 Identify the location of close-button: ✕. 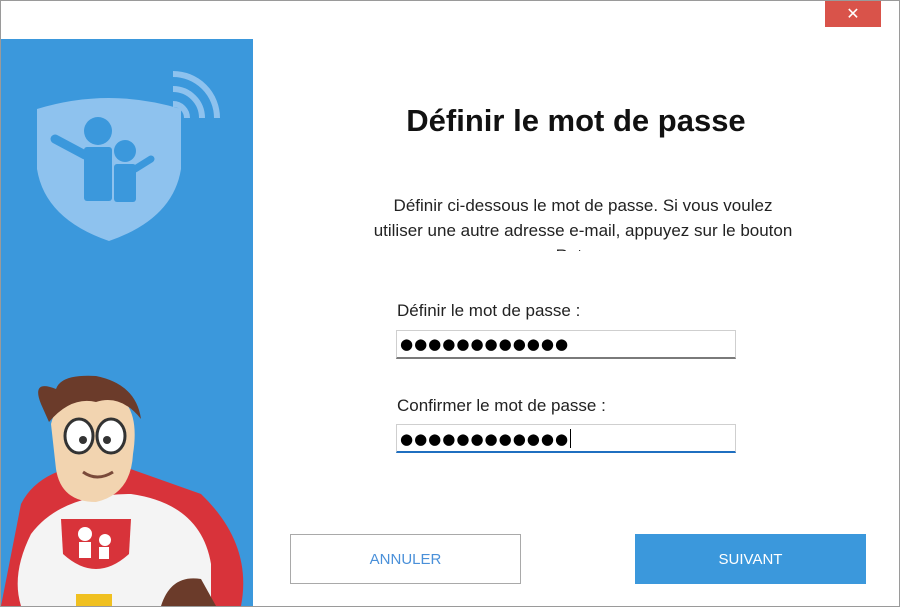
(853, 14).